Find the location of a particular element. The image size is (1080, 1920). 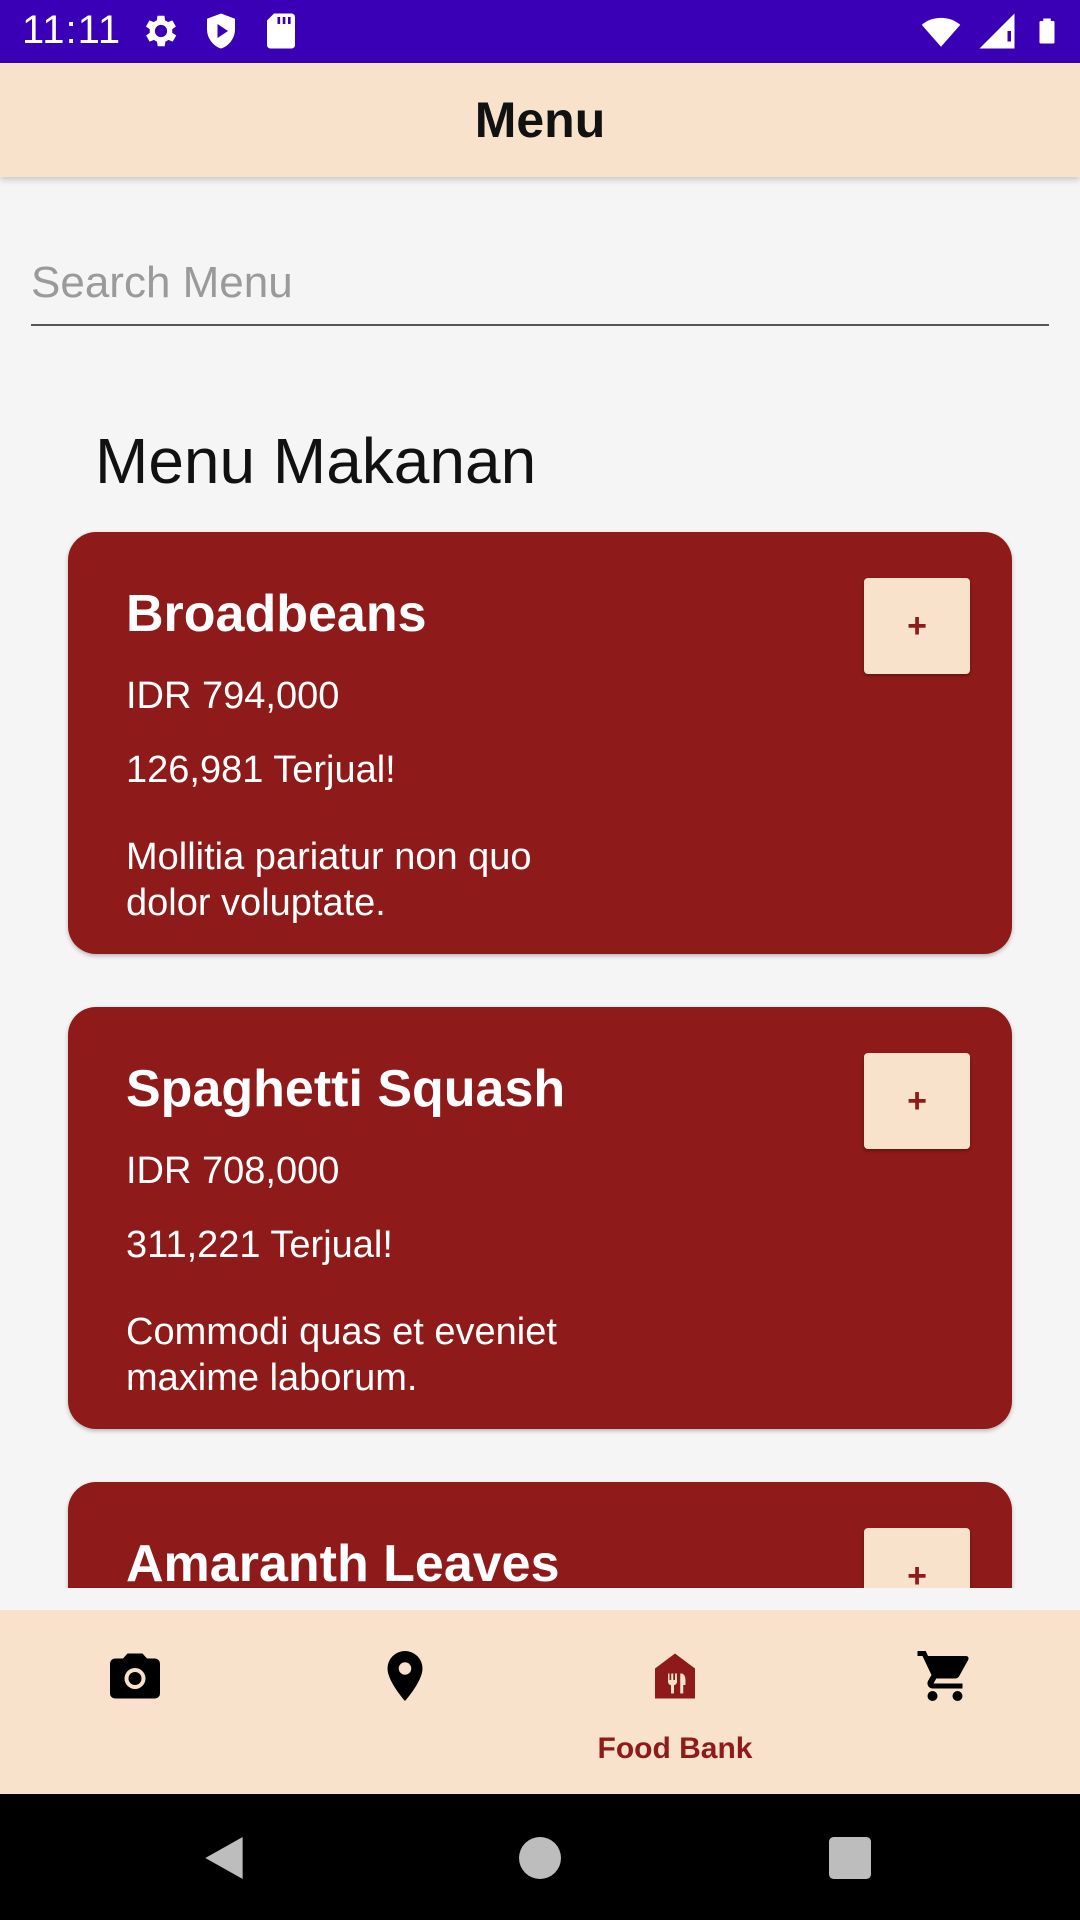

nav-item-cart is located at coordinates (945, 1702).